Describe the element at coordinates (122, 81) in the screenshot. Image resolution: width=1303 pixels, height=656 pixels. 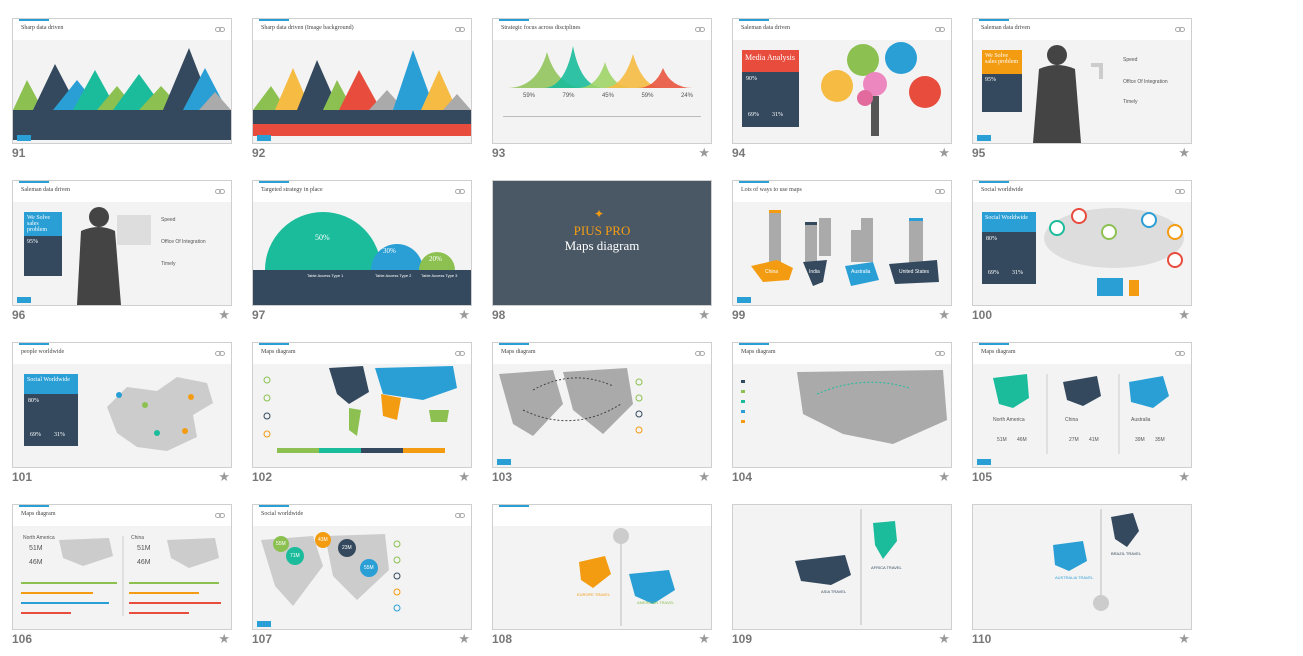
I see `slide-thumbnail: Sharp data driven` at that location.